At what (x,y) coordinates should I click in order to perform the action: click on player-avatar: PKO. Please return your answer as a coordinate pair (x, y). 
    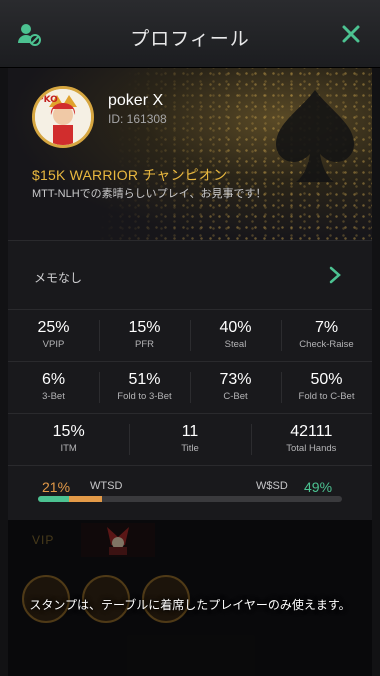
    Looking at the image, I should click on (63, 117).